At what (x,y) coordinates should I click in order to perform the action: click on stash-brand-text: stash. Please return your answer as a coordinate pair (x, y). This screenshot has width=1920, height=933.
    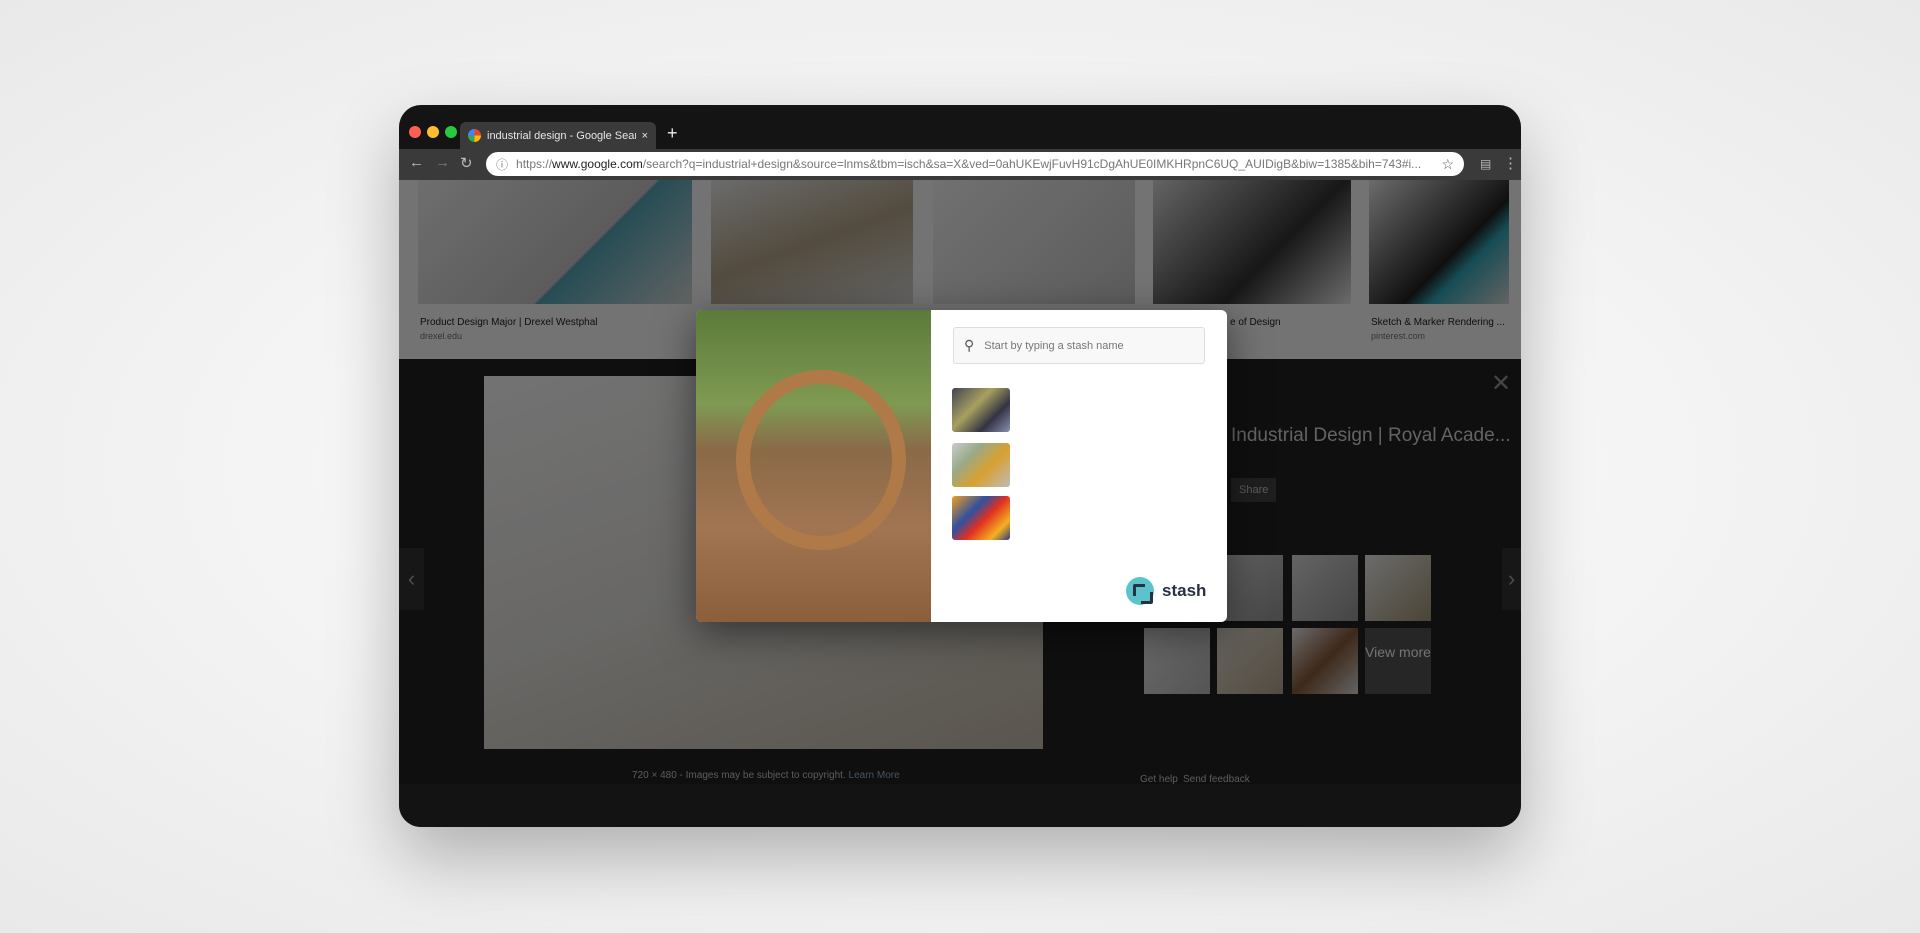
    Looking at the image, I should click on (1184, 590).